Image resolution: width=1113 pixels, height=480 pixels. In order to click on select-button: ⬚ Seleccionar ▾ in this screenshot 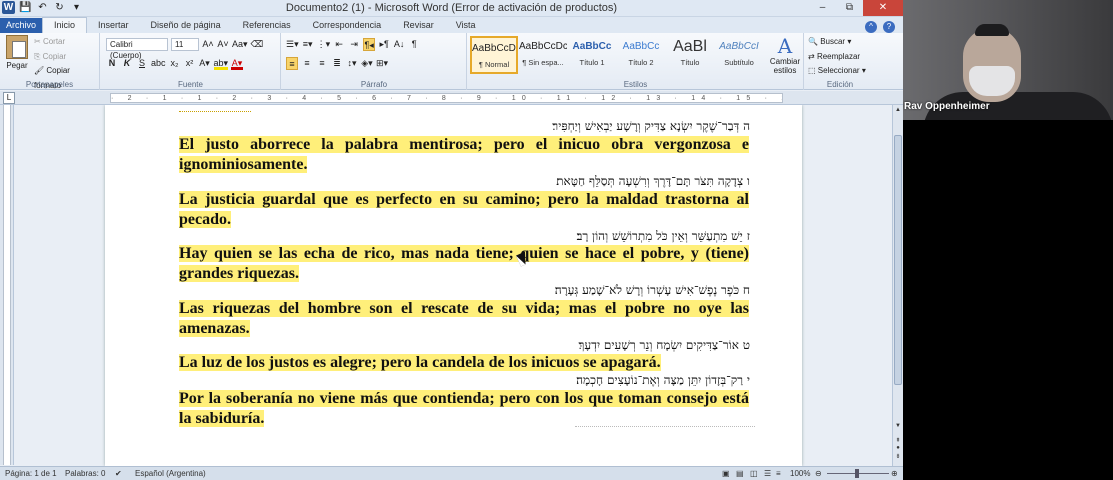, I will do `click(837, 71)`.